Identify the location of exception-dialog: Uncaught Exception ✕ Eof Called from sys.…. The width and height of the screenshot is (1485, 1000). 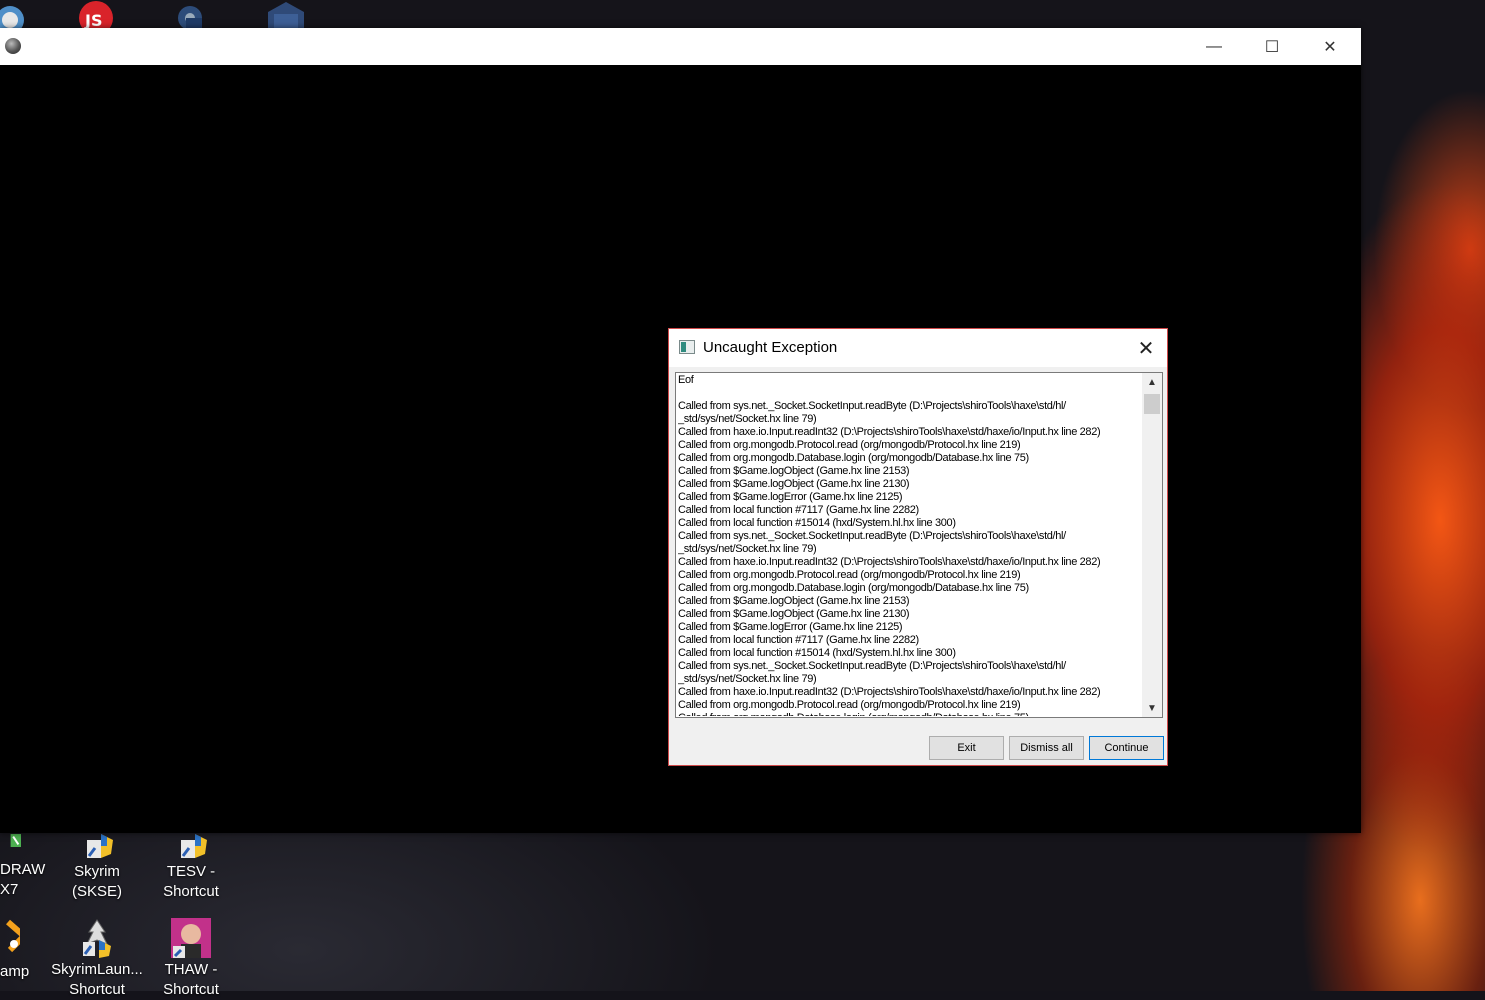
(918, 547).